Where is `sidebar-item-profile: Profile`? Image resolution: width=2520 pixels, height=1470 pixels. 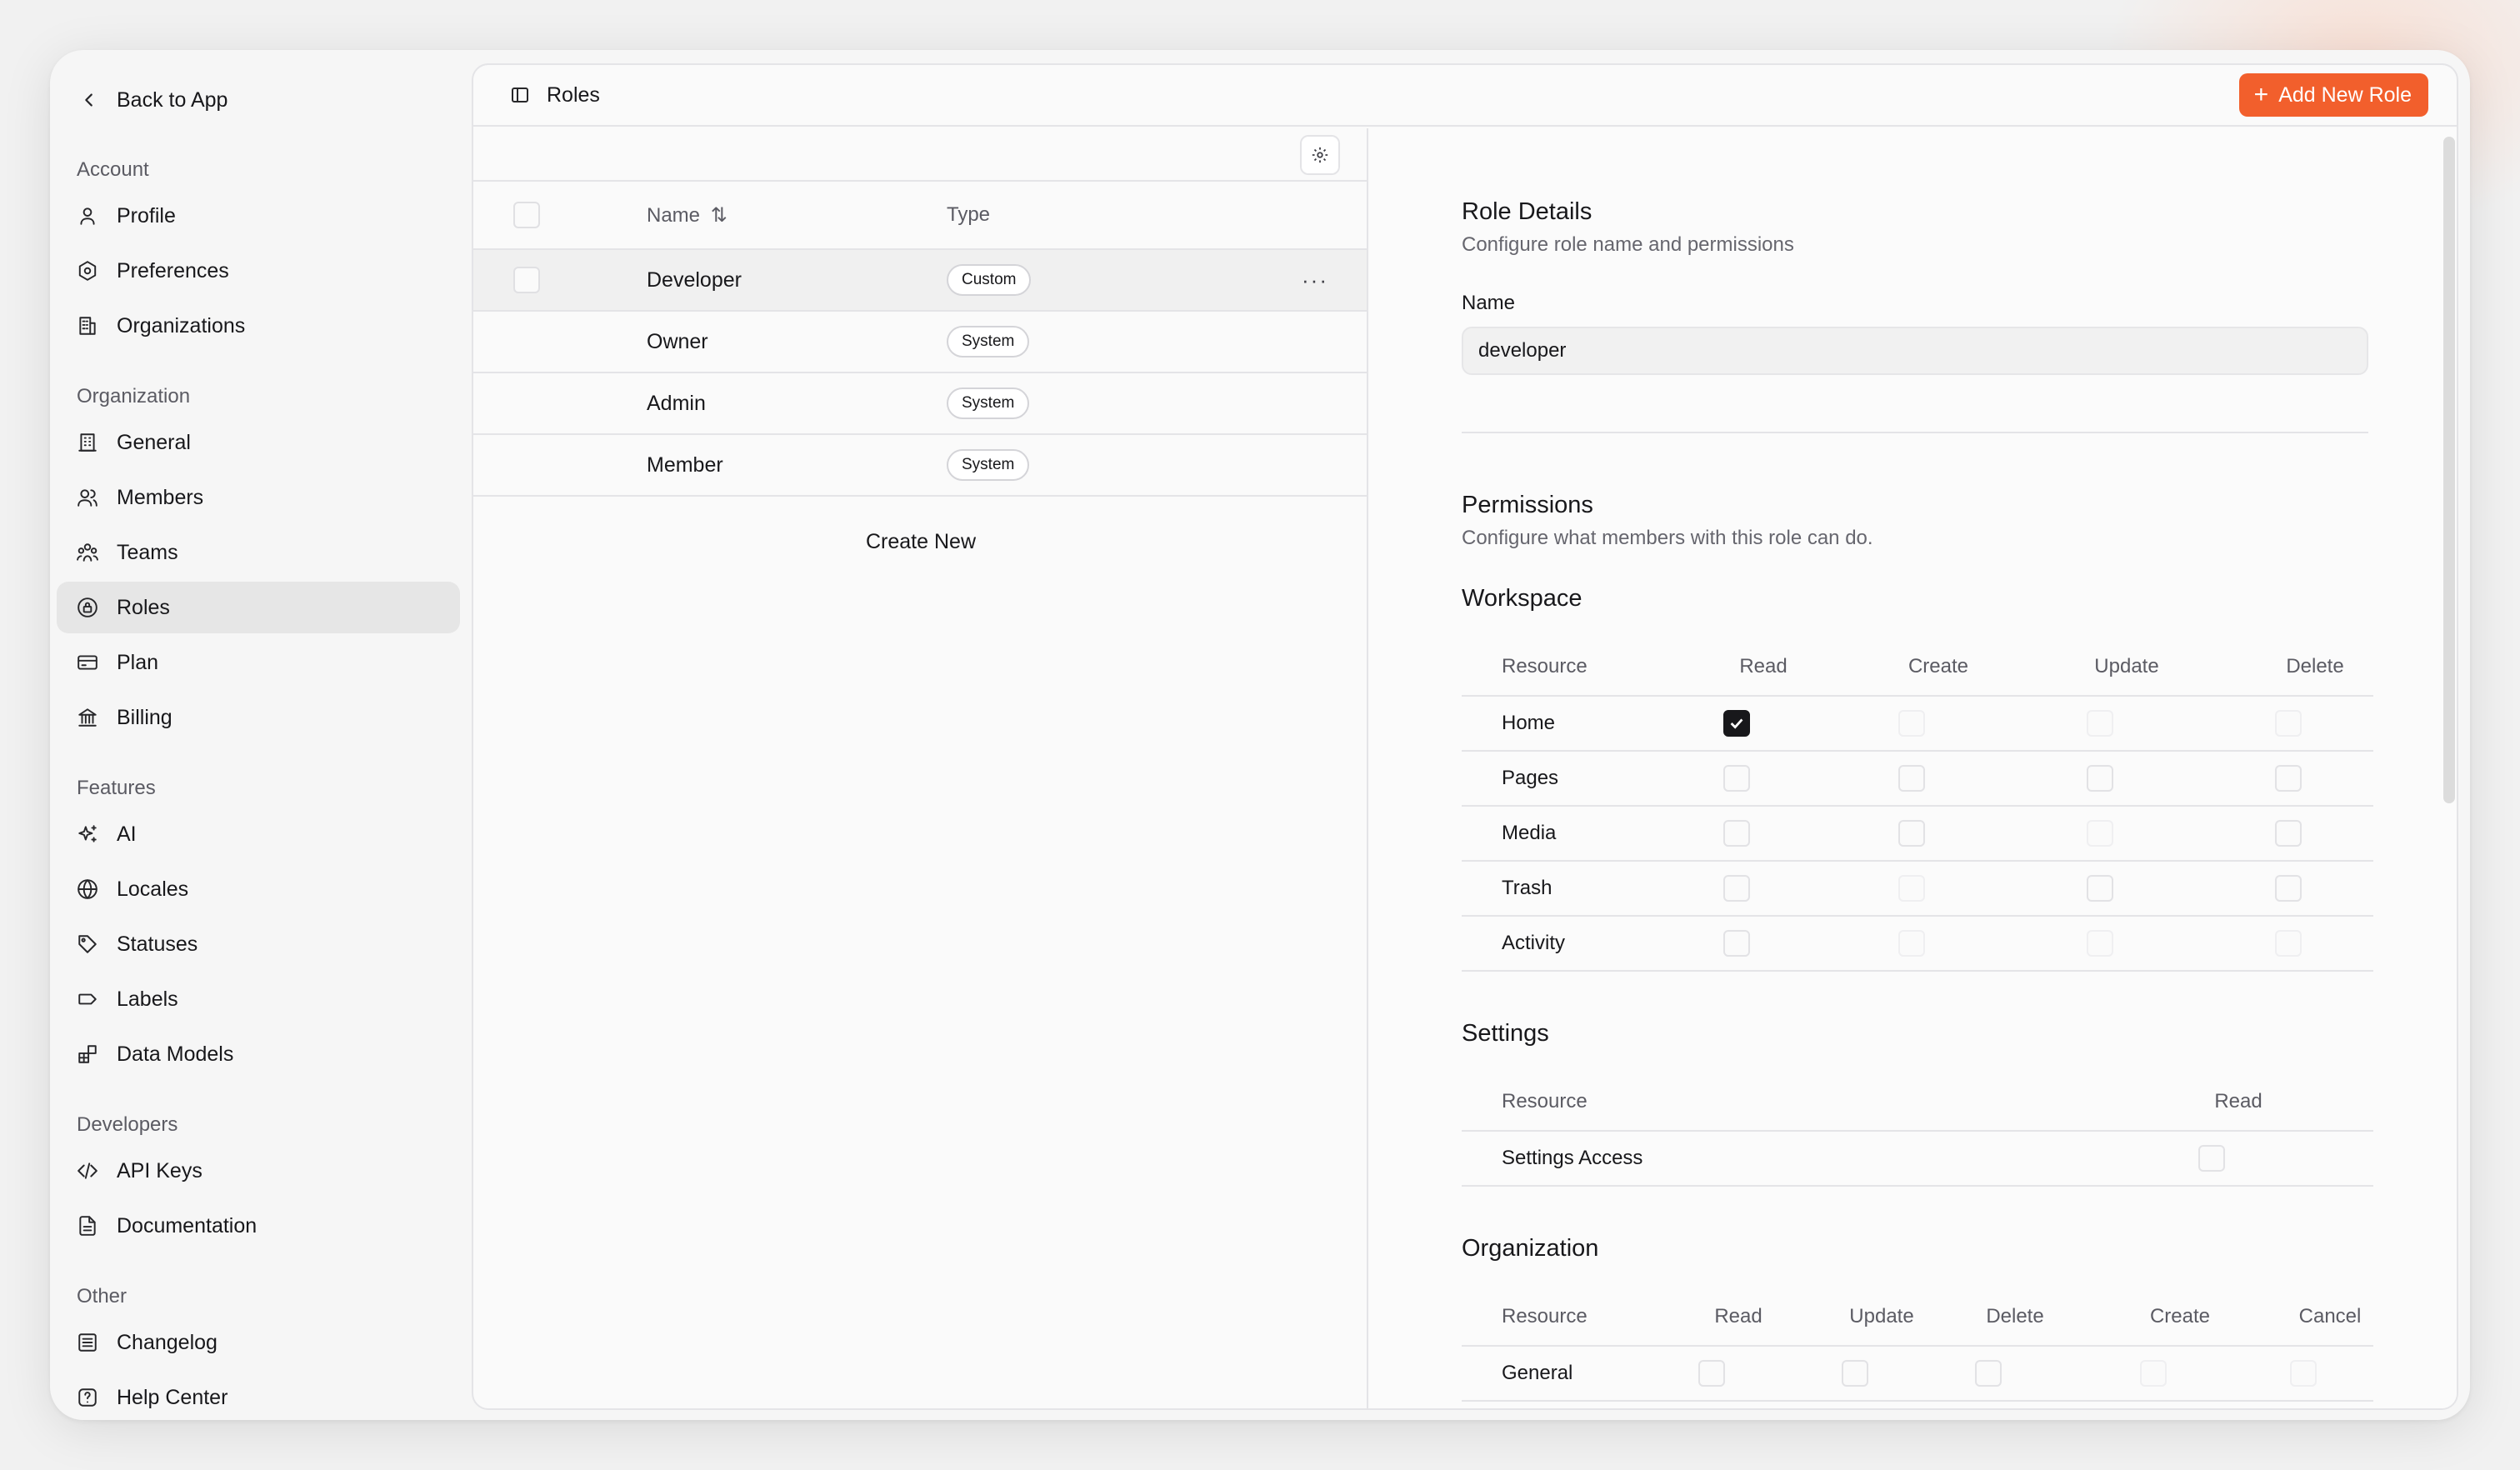
sidebar-item-profile: Profile is located at coordinates (258, 216).